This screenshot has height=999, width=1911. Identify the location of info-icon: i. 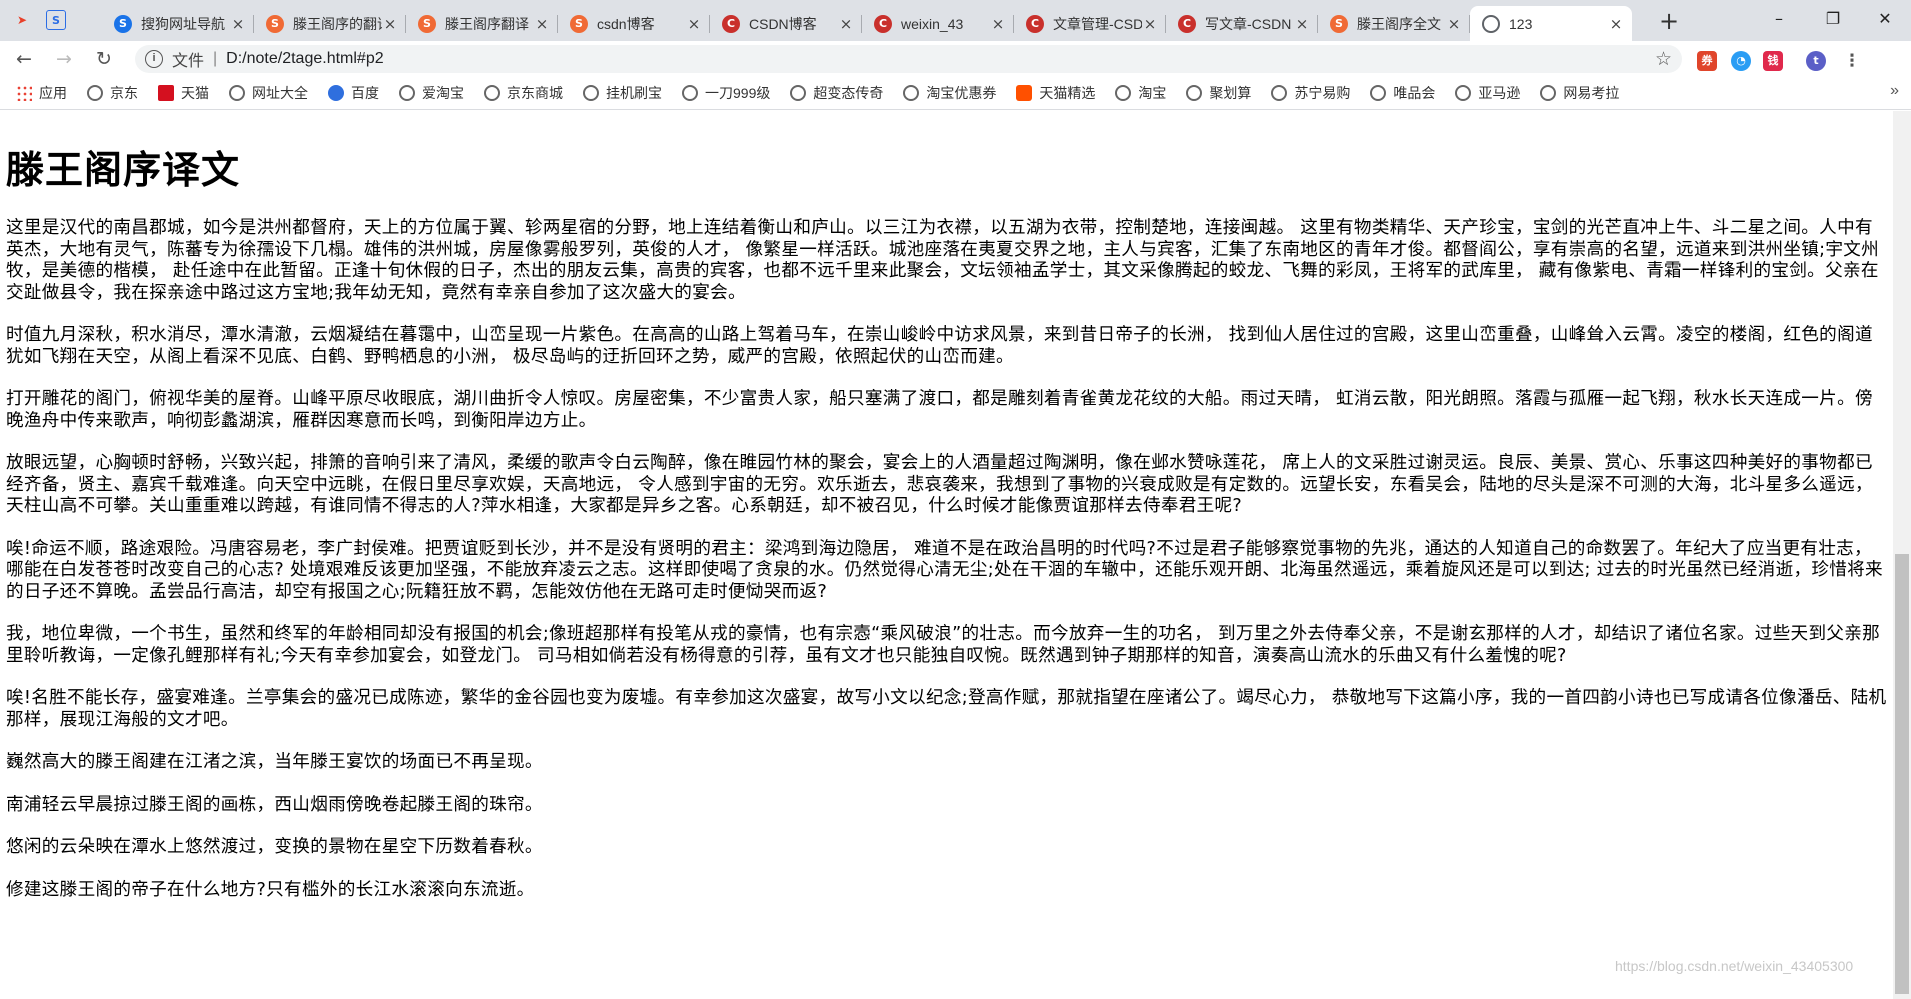
(154, 59).